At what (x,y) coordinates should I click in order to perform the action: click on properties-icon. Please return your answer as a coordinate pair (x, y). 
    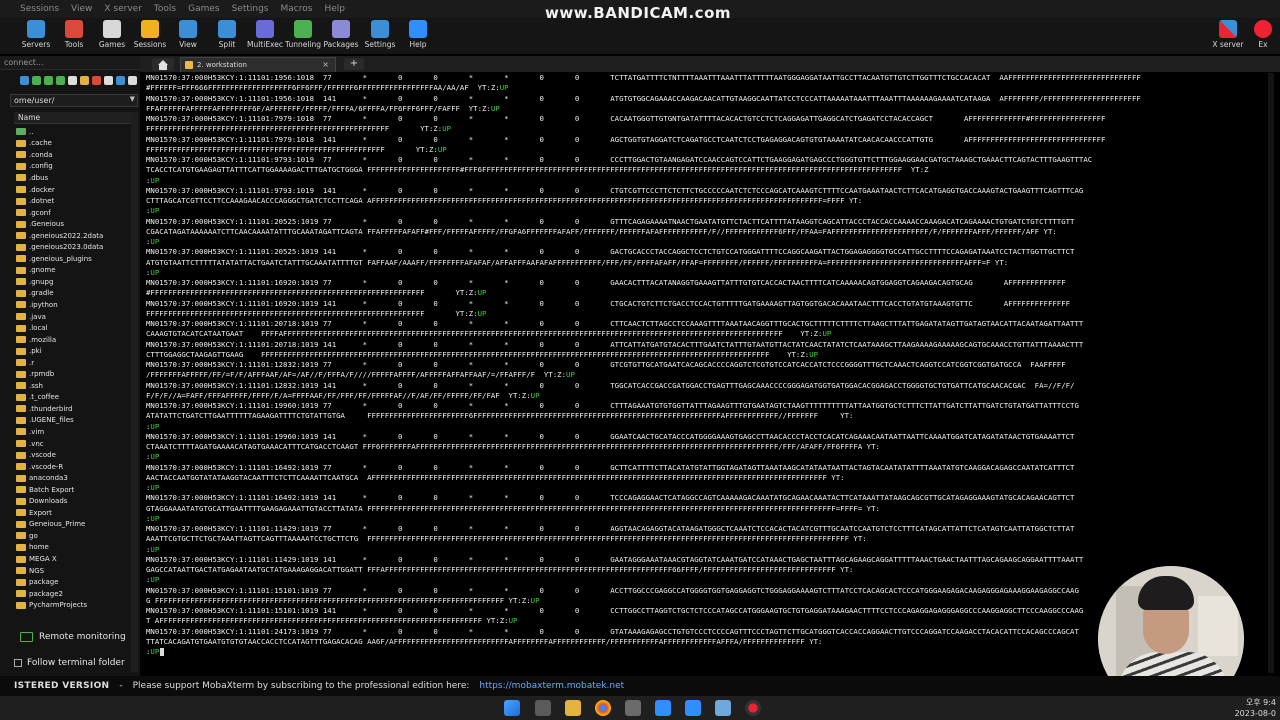
    Looking at the image, I should click on (132, 80).